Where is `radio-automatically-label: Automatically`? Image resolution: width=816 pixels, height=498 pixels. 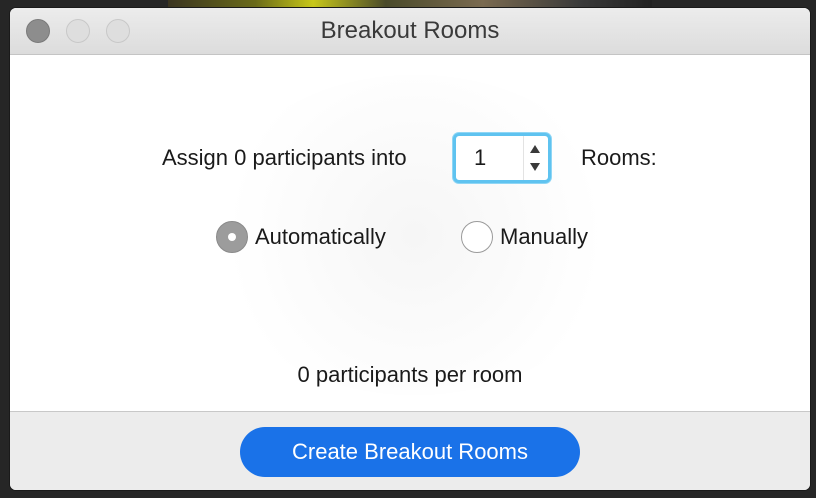 radio-automatically-label: Automatically is located at coordinates (320, 237).